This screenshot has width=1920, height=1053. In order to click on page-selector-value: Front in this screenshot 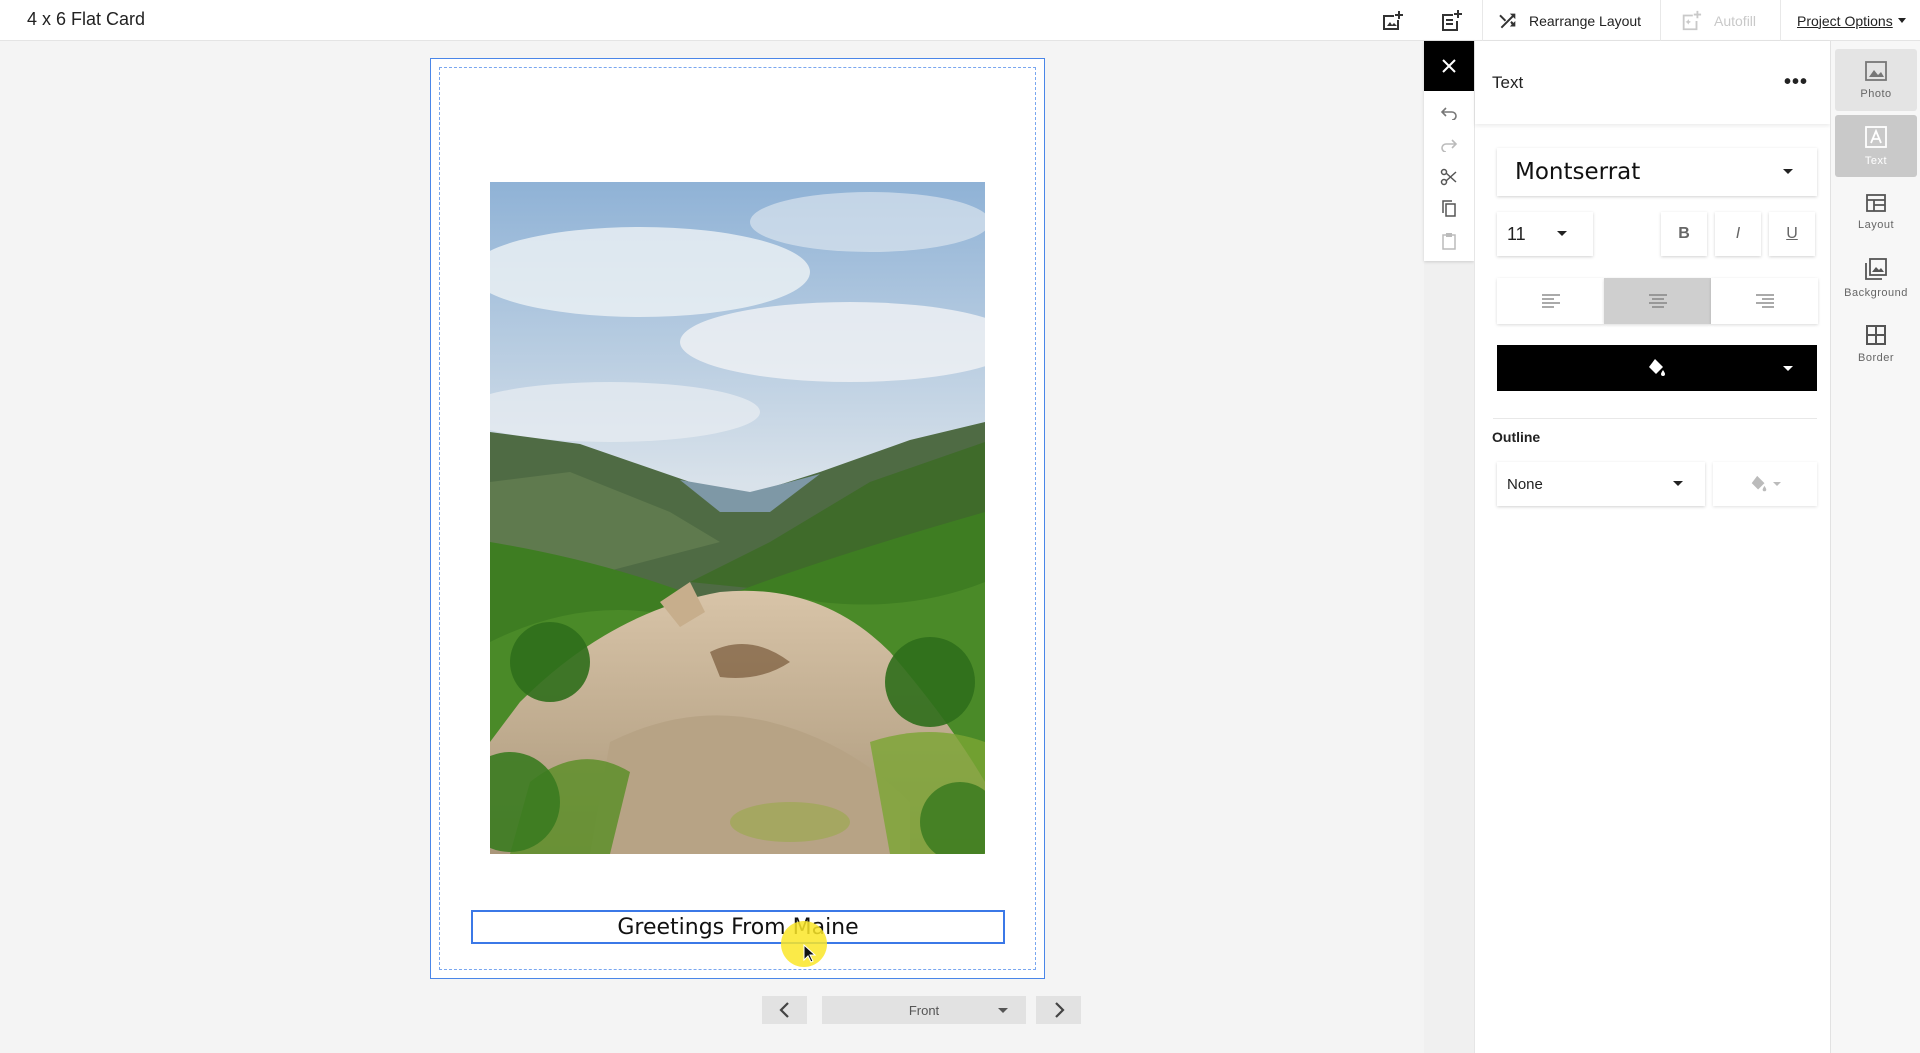, I will do `click(924, 1010)`.